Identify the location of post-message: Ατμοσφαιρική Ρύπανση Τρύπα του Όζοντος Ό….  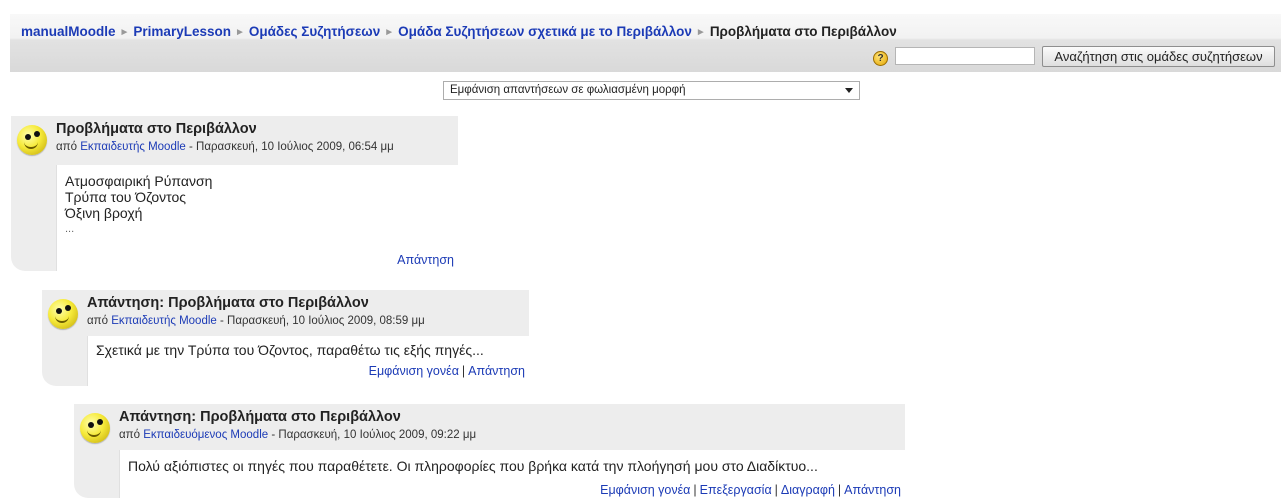
(138, 205).